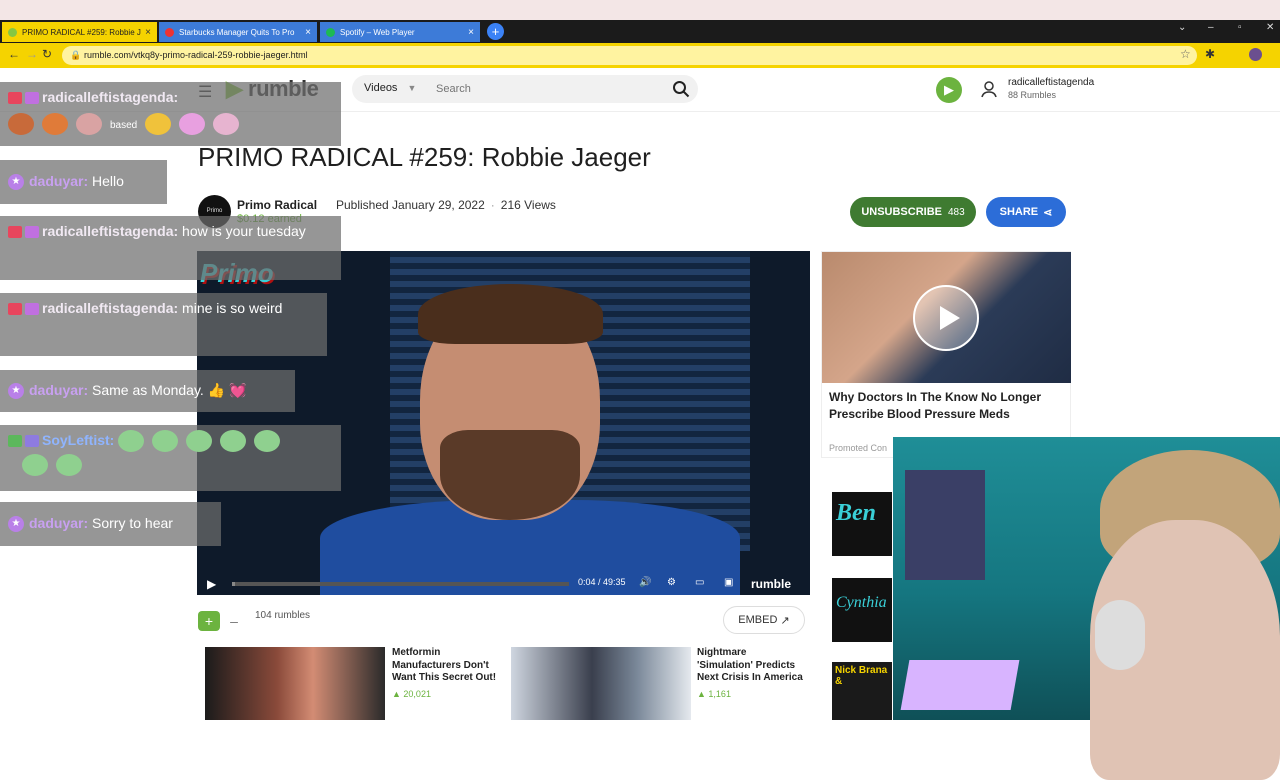 This screenshot has width=1280, height=780. Describe the element at coordinates (147, 391) in the screenshot. I see `chat-message: ★ daduyar: Same as Monday. 👍 💓` at that location.